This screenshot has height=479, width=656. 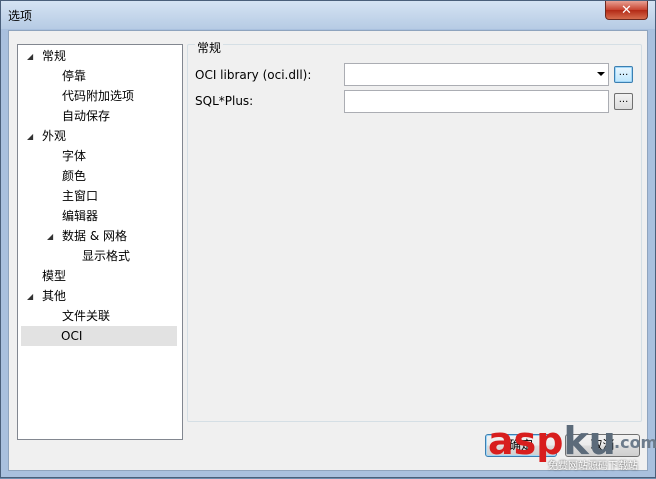 I want to click on tree-item-appearance: 外观, so click(x=54, y=136).